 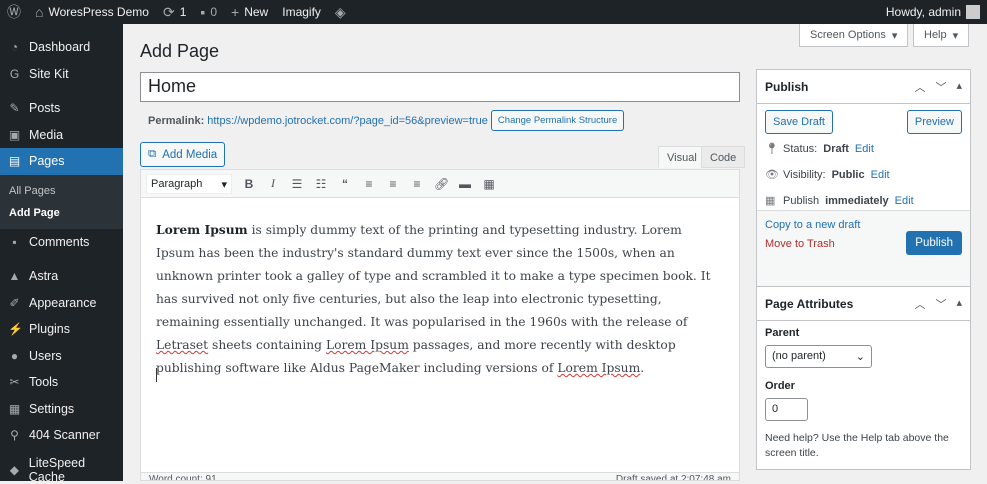 What do you see at coordinates (44, 382) in the screenshot?
I see `sidebar-label: Tools` at bounding box center [44, 382].